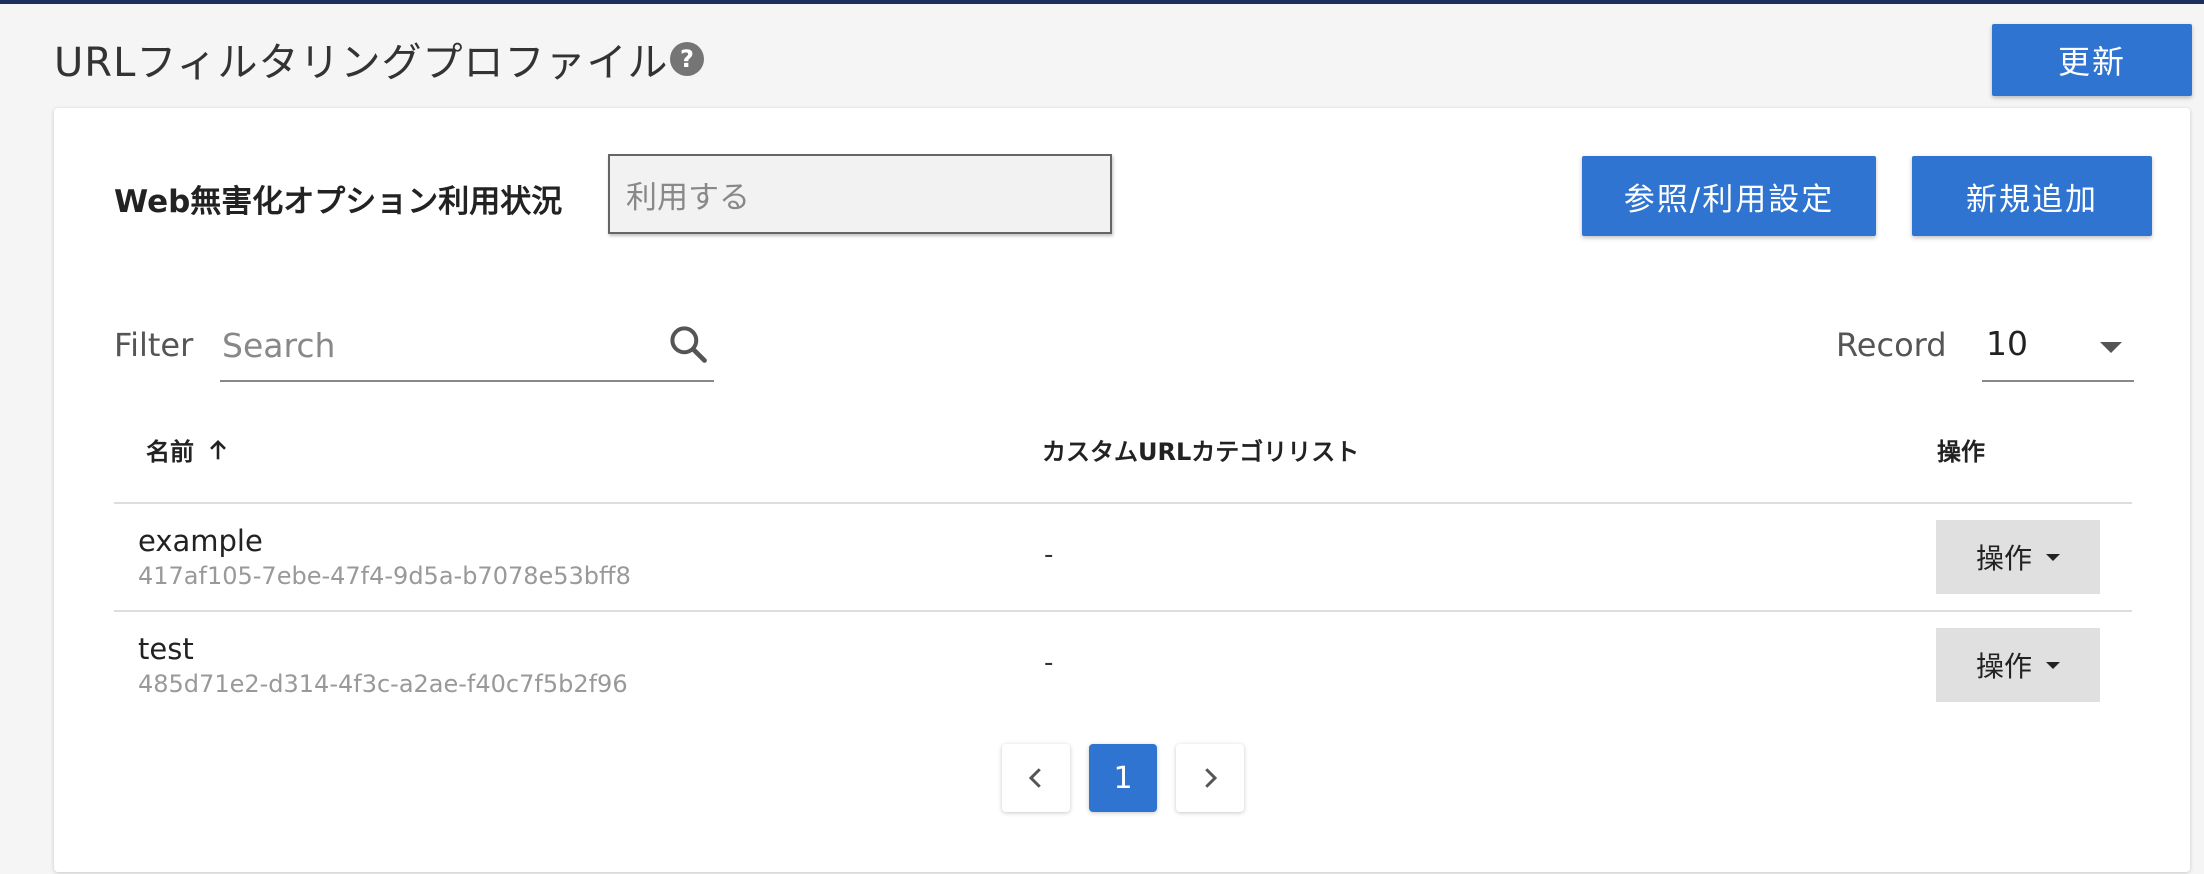  Describe the element at coordinates (1123, 778) in the screenshot. I see `pagination-page-1: 1` at that location.